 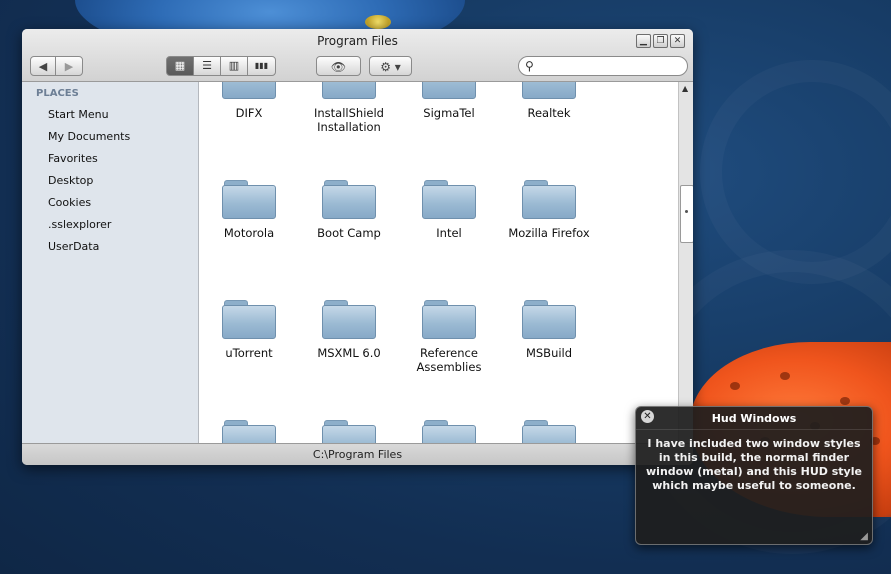 I want to click on folder-label: Reference Assemblies, so click(x=449, y=360).